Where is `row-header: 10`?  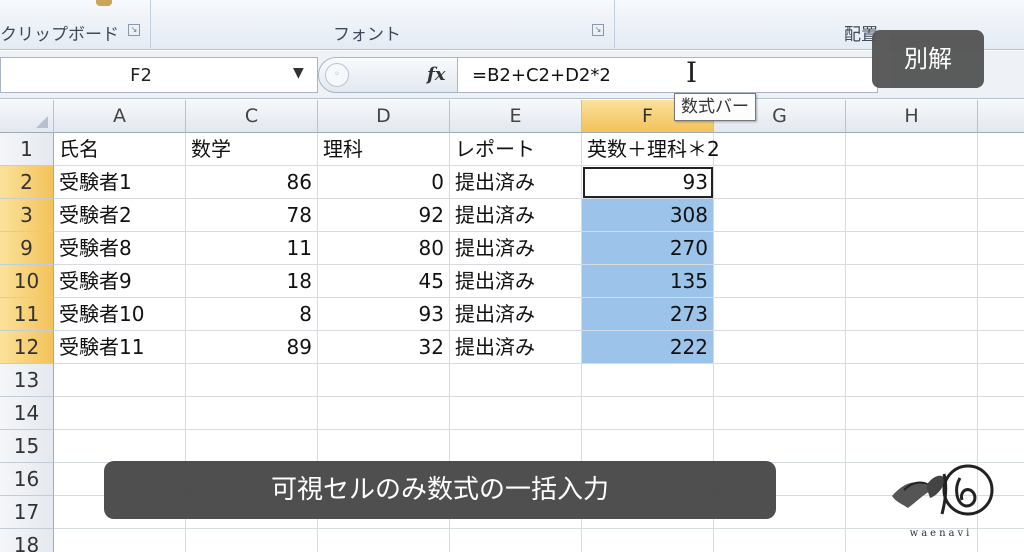
row-header: 10 is located at coordinates (27, 281).